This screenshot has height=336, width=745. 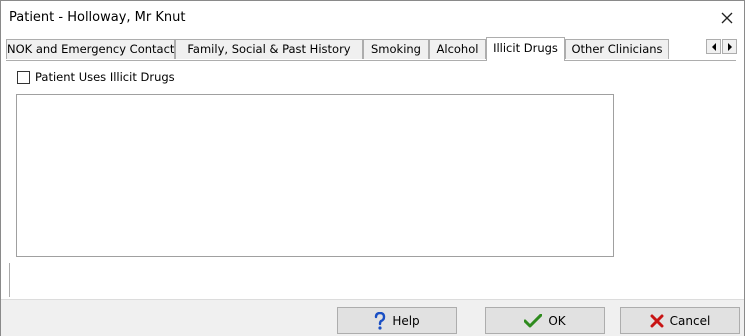 I want to click on tab-other-clinicians: Other Clinicians, so click(x=617, y=49).